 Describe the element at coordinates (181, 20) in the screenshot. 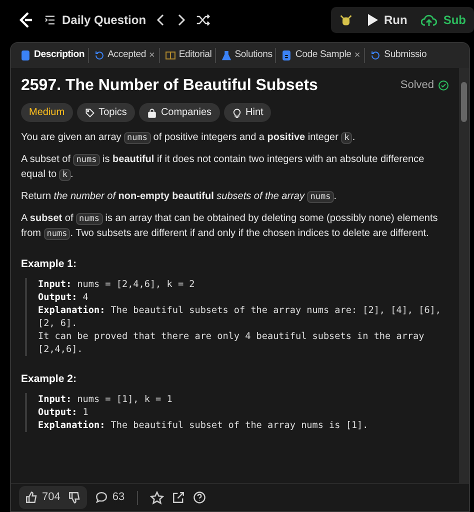

I see `chevron-right-icon` at that location.